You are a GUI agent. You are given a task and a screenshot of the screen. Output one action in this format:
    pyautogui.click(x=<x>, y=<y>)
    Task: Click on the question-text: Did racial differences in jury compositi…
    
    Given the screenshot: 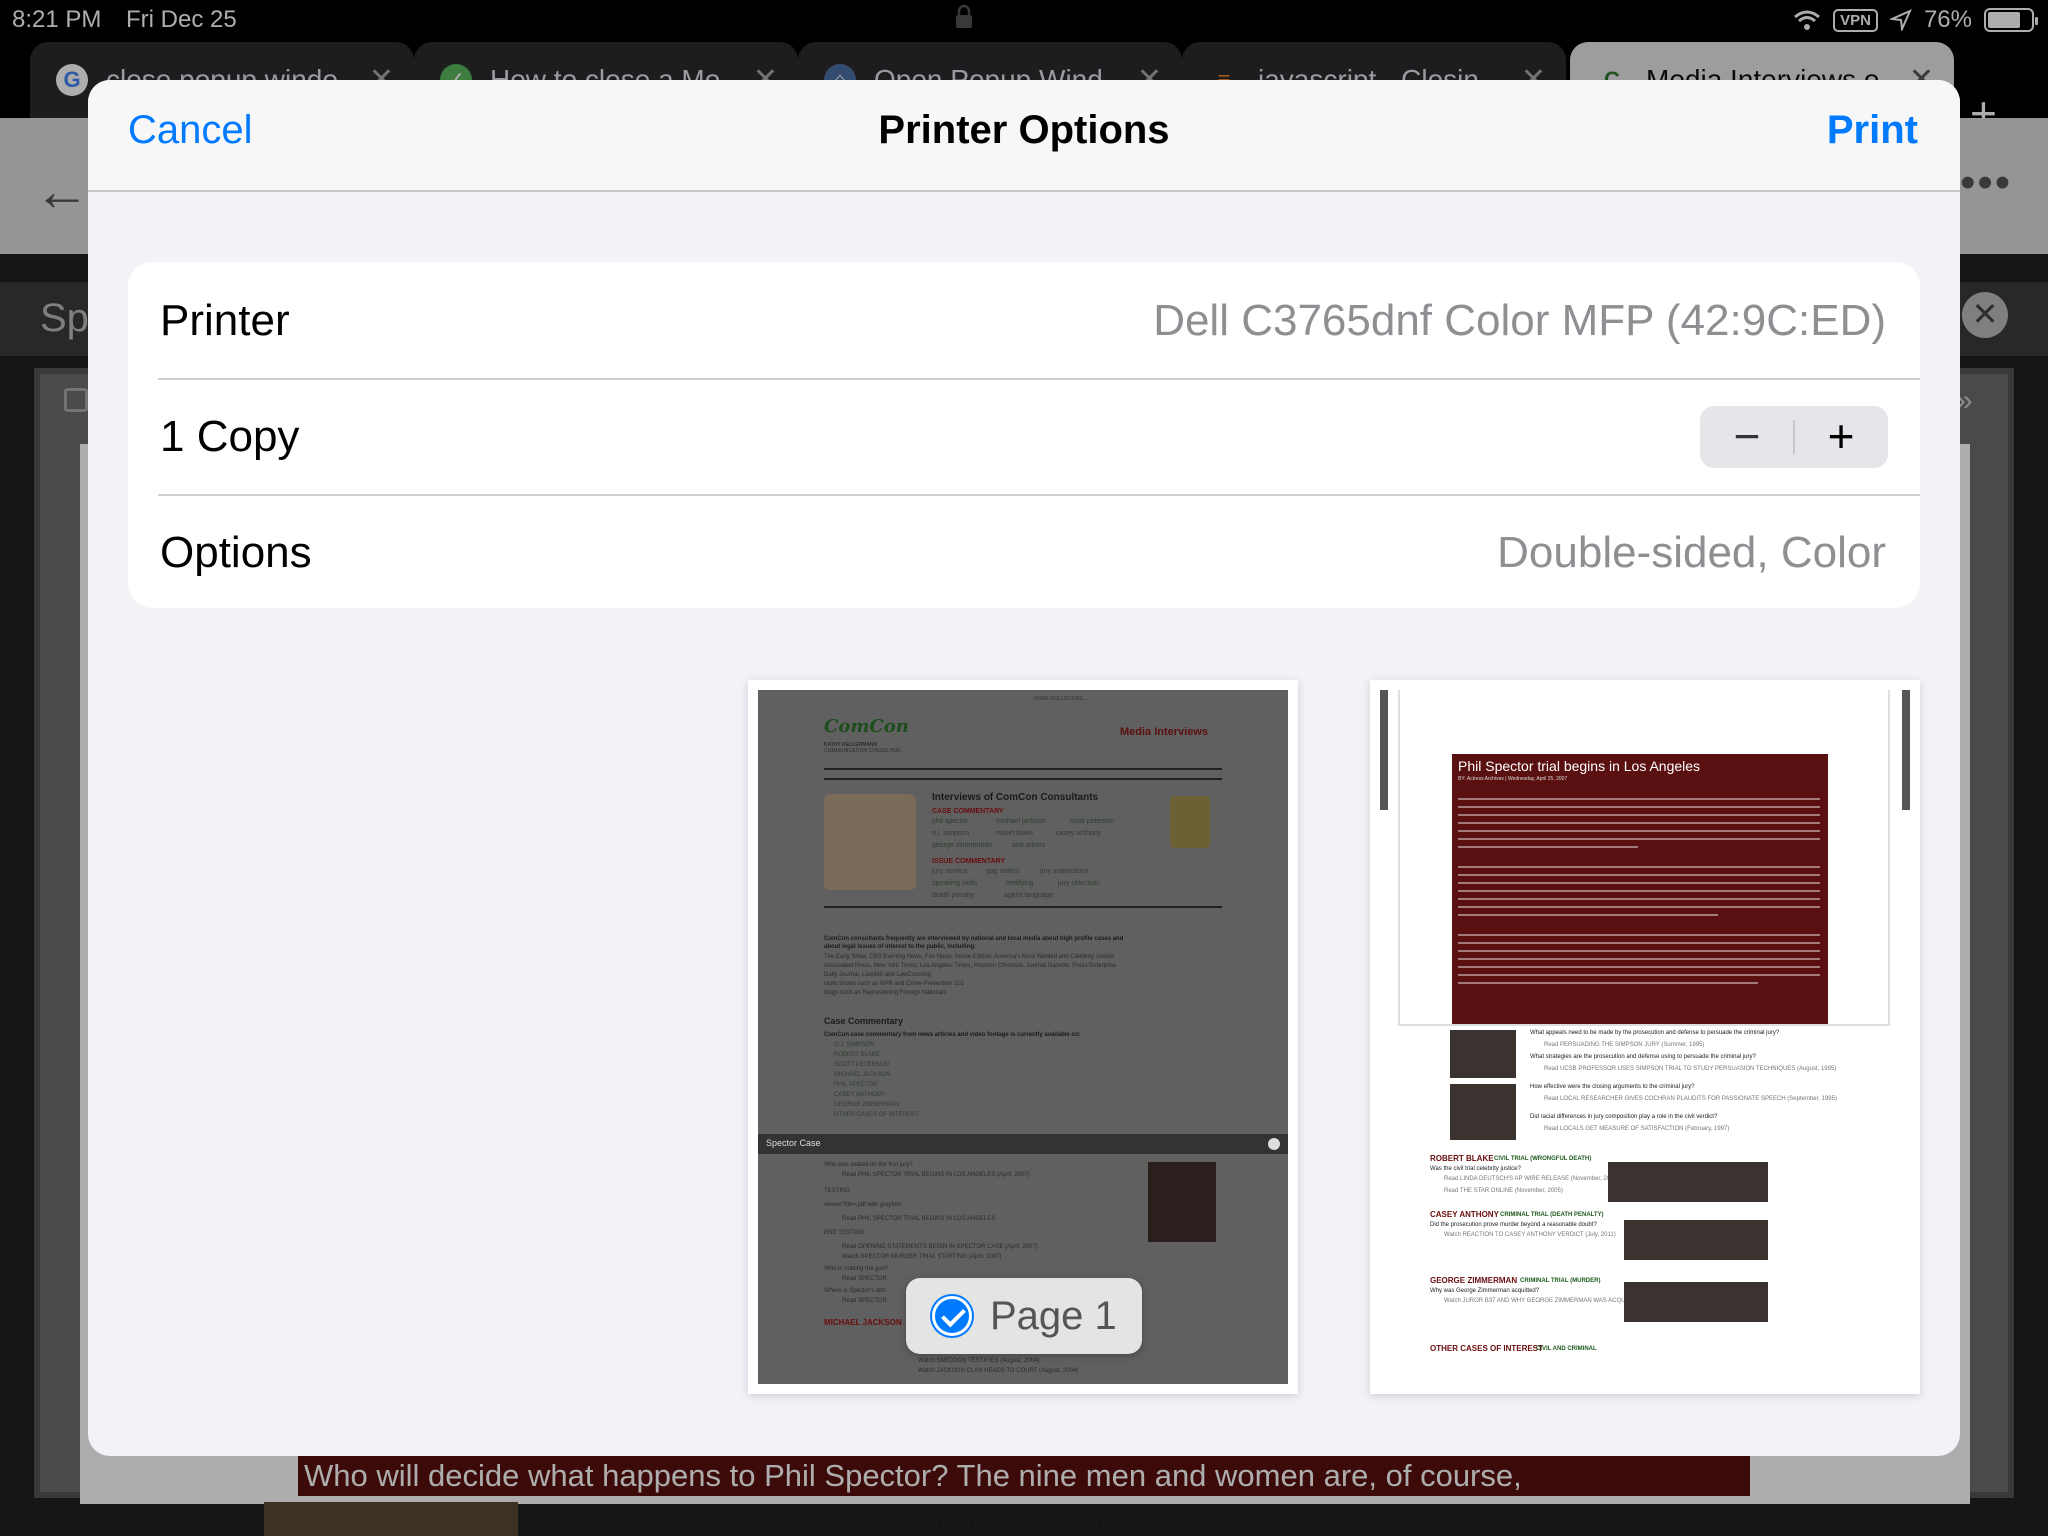 What is the action you would take?
    pyautogui.click(x=1624, y=1117)
    